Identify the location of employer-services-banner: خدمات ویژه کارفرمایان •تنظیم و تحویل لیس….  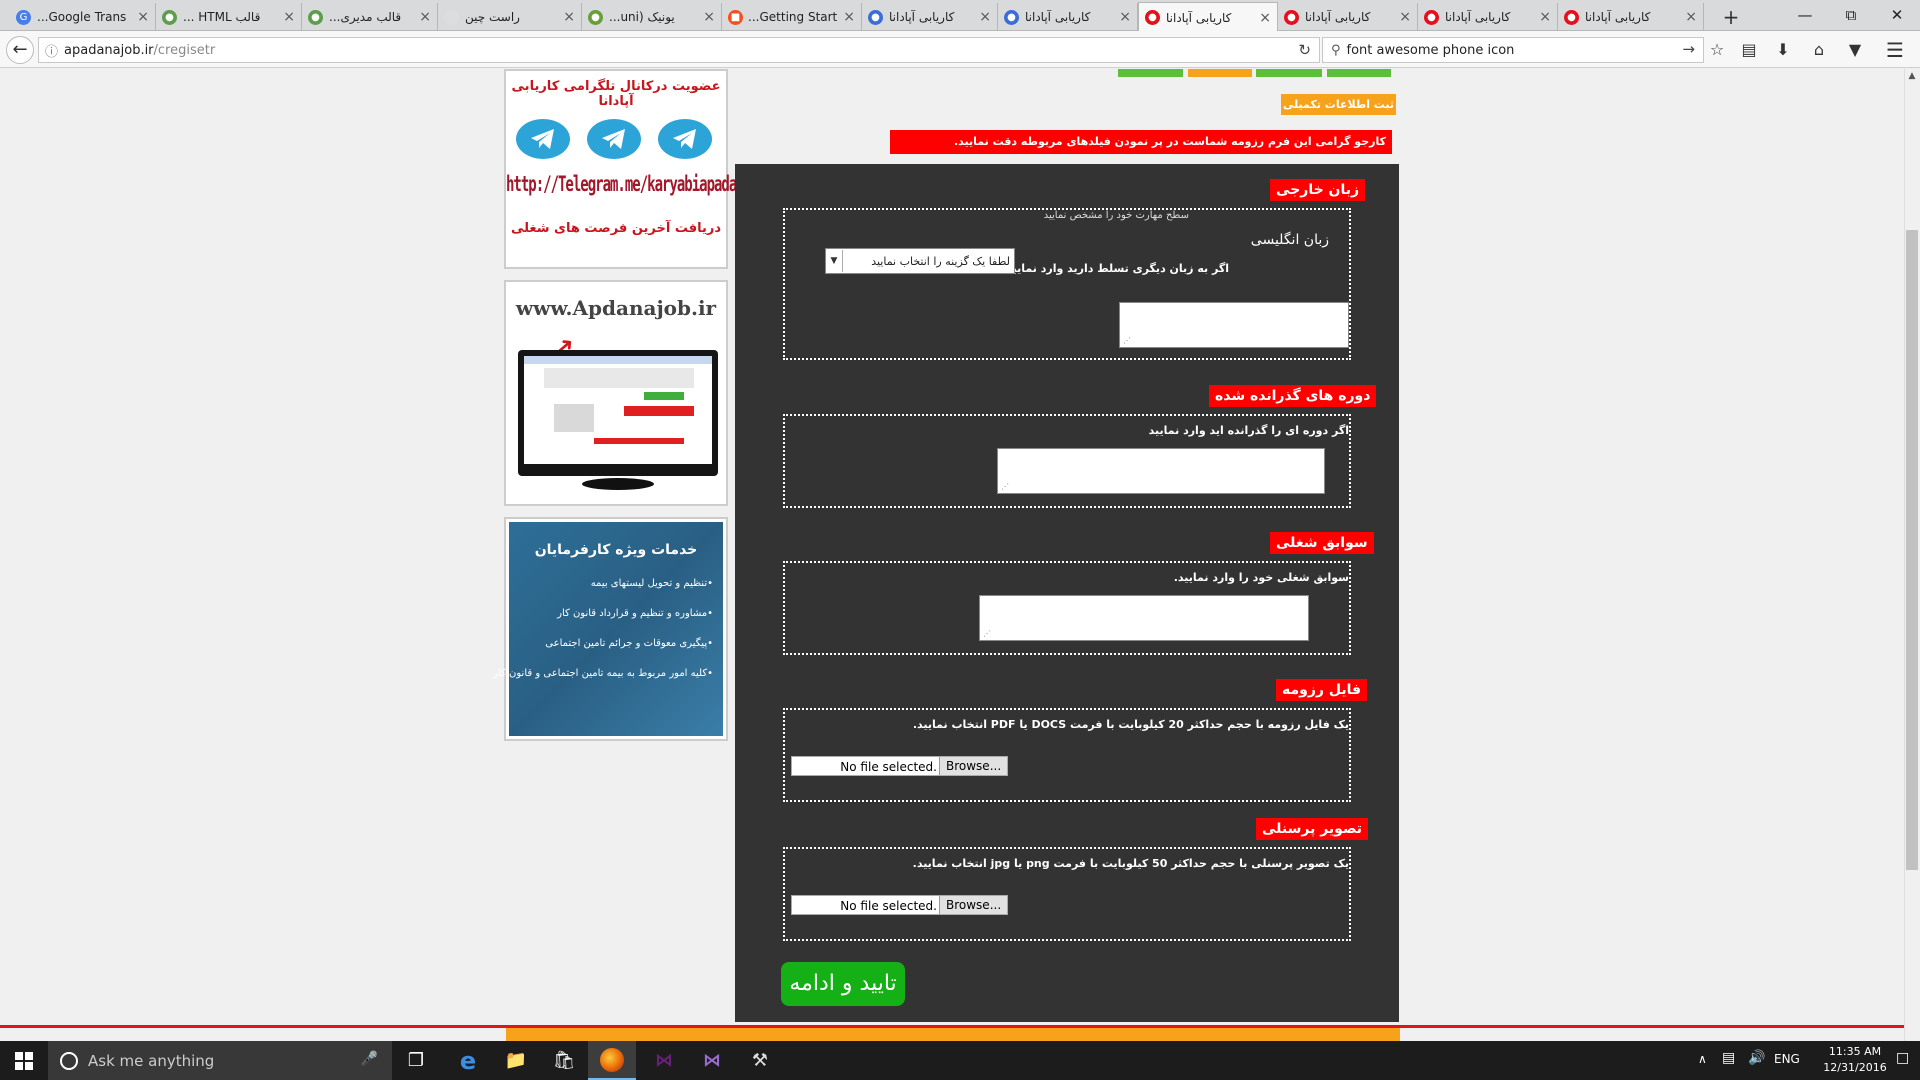
(610, 629).